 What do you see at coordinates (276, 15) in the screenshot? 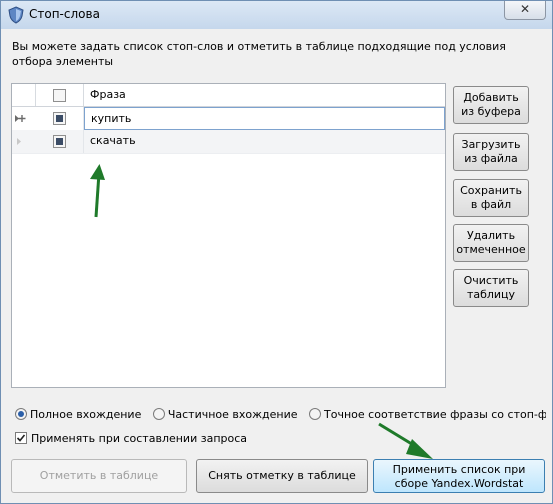
I see `title-bar: Стоп-слова ✕` at bounding box center [276, 15].